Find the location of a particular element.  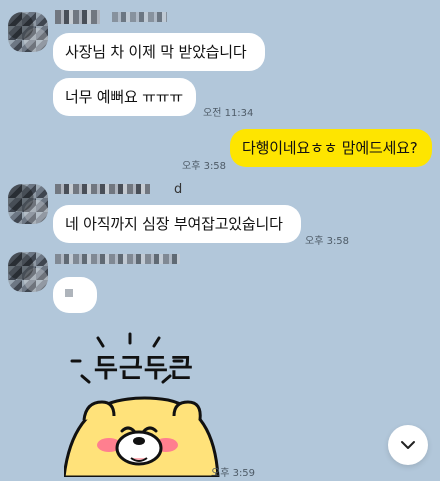

message-bubble: 사장님 차 이제 막 받았습니다 is located at coordinates (159, 52).